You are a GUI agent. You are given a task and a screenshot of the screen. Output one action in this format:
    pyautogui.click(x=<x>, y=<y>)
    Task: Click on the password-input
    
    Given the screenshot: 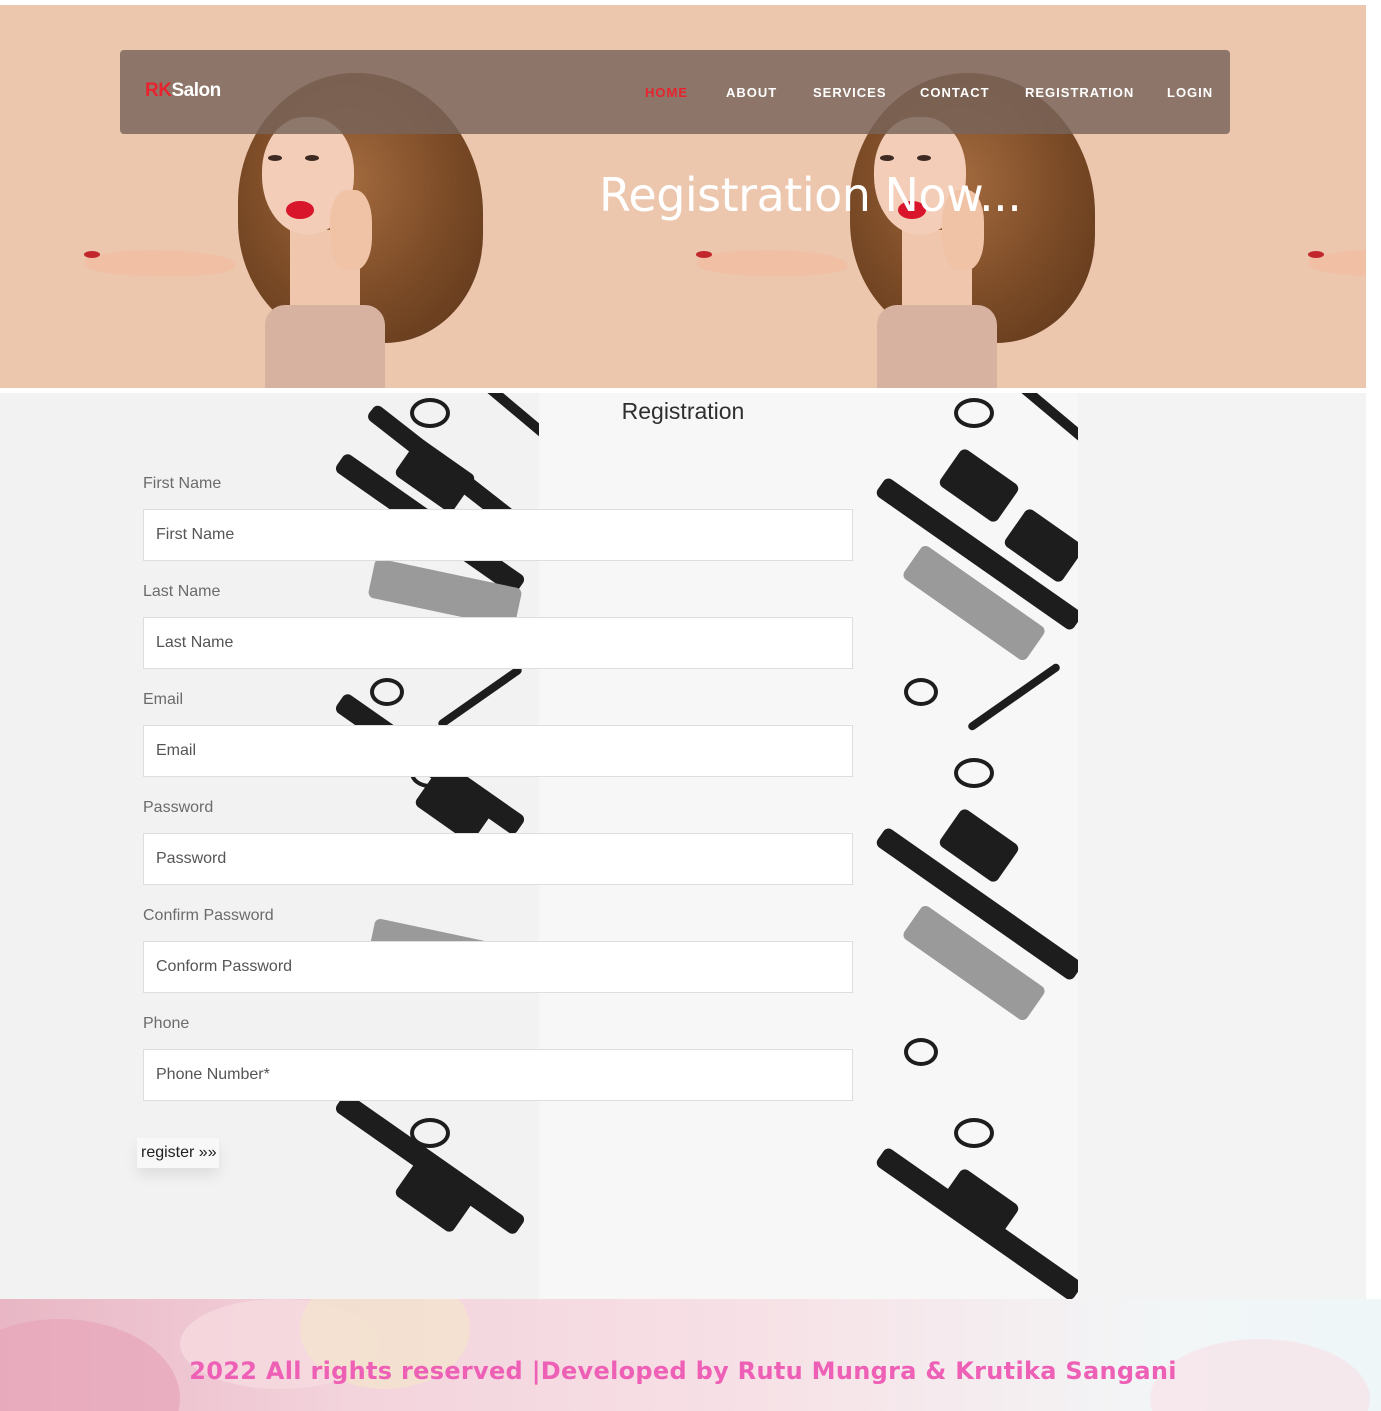 What is the action you would take?
    pyautogui.click(x=498, y=859)
    